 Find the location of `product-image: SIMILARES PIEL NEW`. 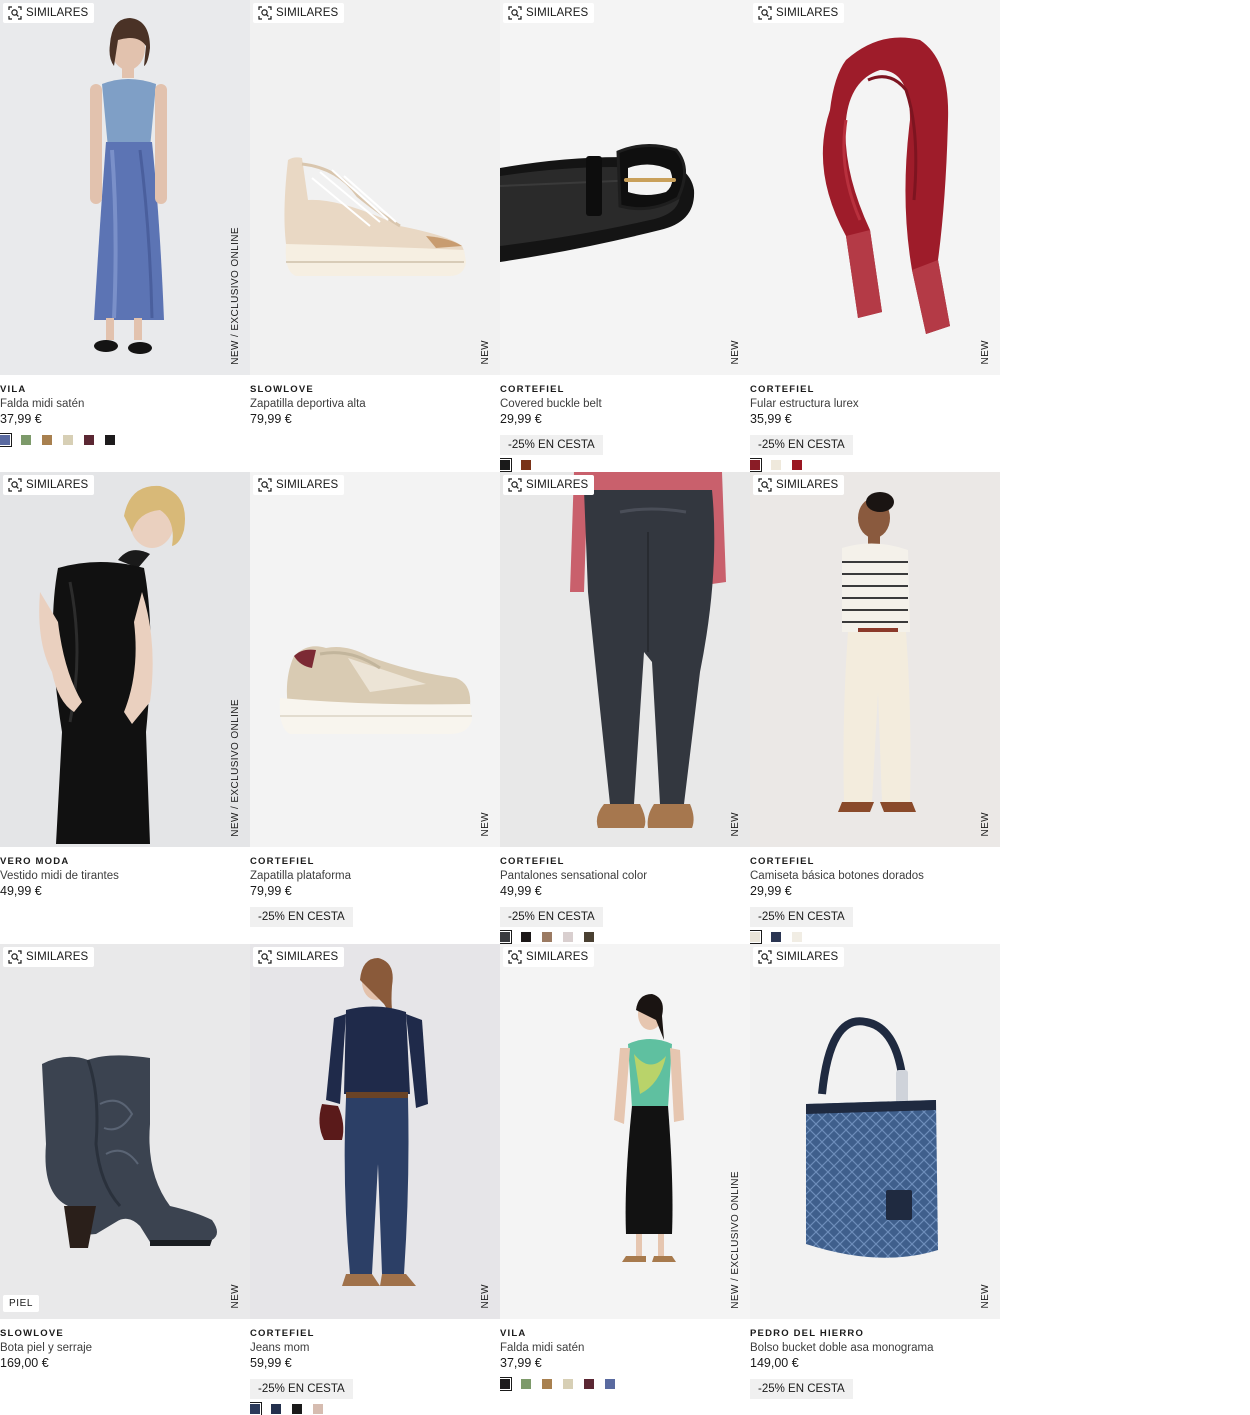

product-image: SIMILARES PIEL NEW is located at coordinates (125, 1131).